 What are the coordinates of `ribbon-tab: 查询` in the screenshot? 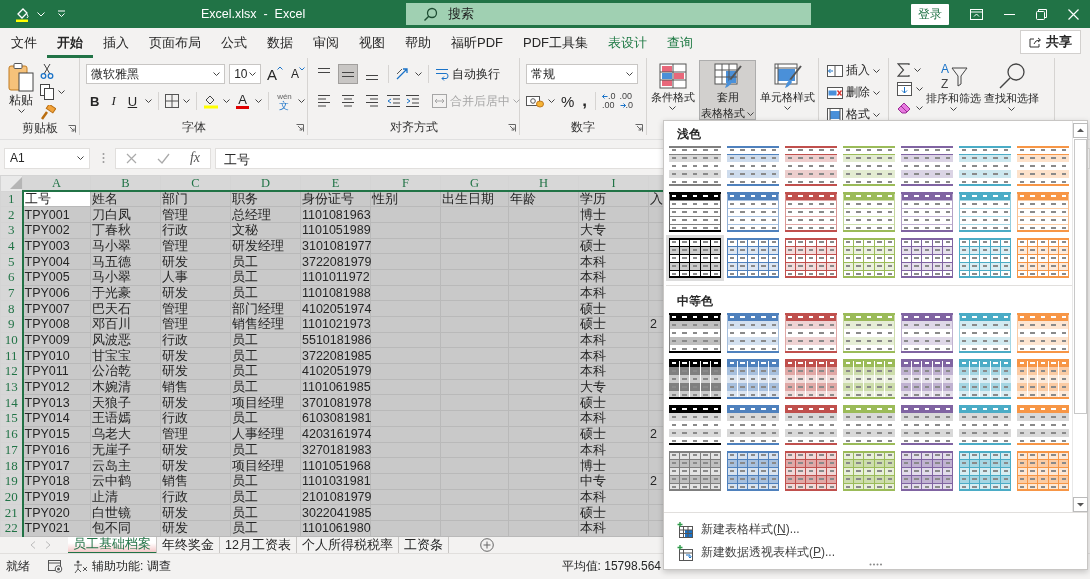 It's located at (680, 43).